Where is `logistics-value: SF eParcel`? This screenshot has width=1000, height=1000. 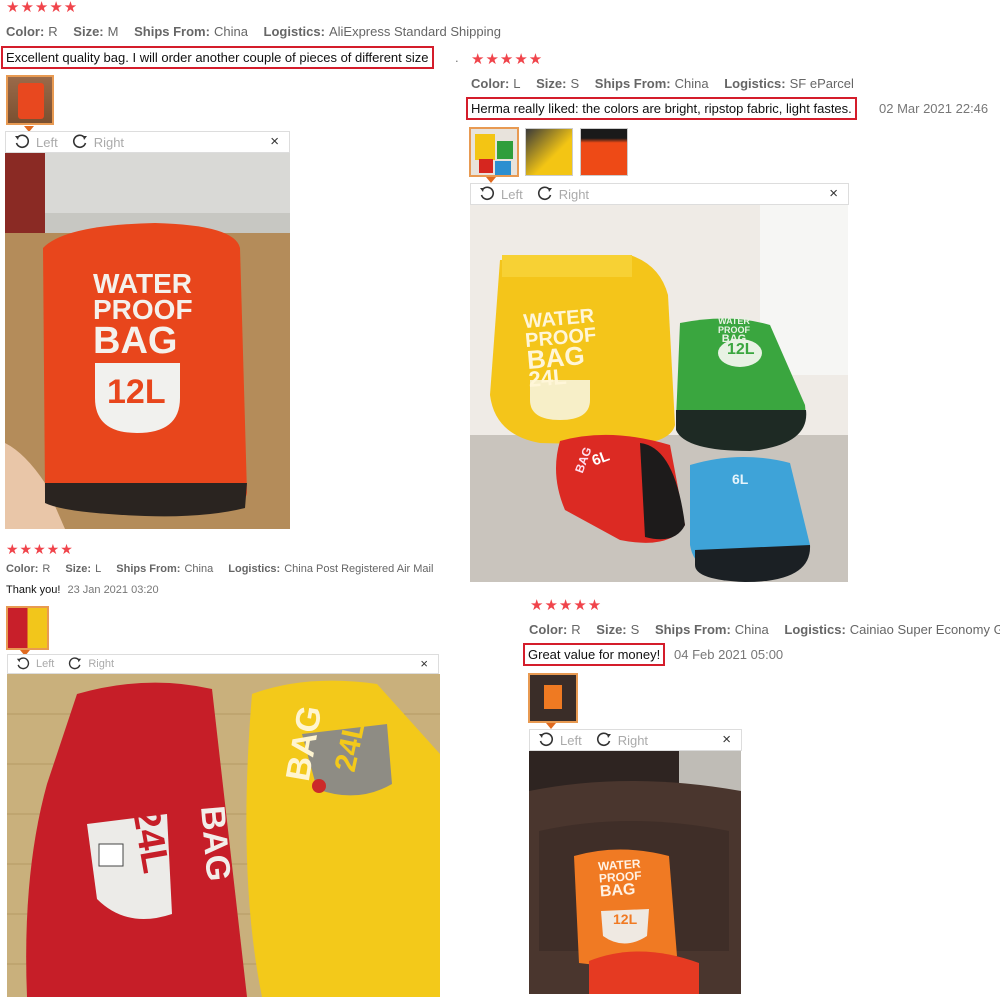
logistics-value: SF eParcel is located at coordinates (821, 83).